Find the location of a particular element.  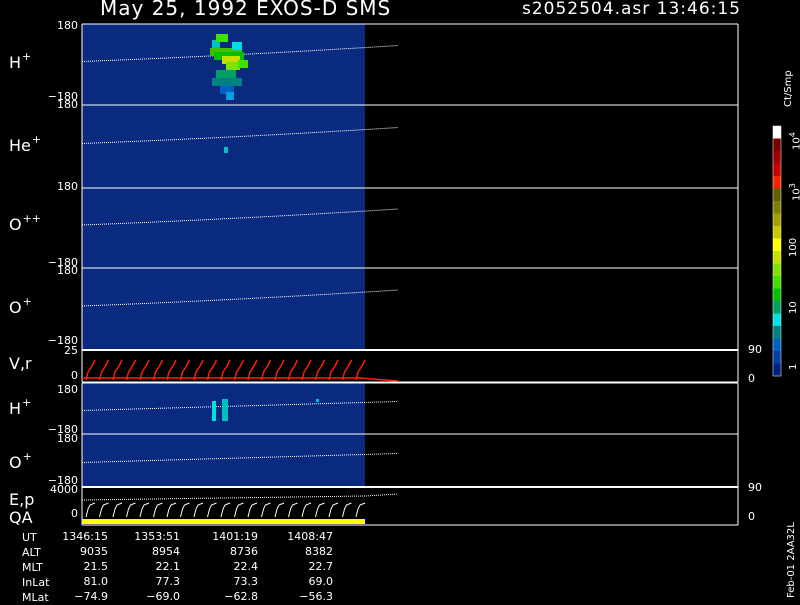

ep-bottom-tick: 0 is located at coordinates (74, 513).